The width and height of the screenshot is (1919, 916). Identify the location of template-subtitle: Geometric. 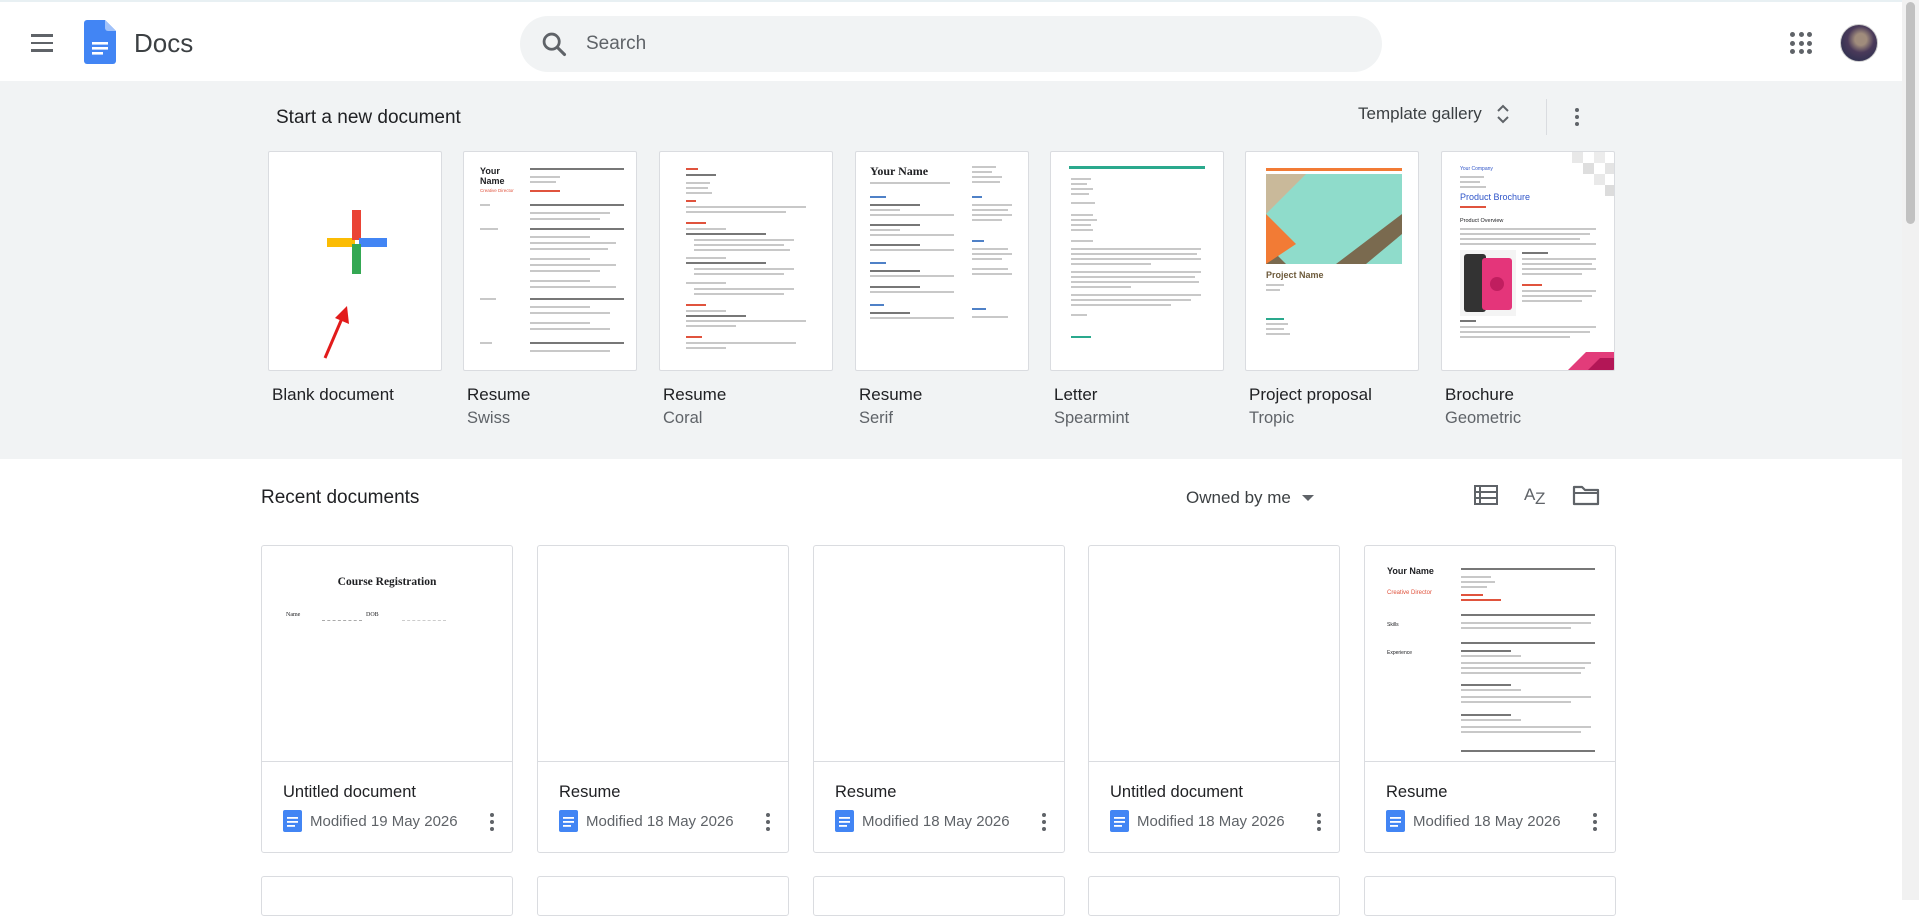
(1483, 418).